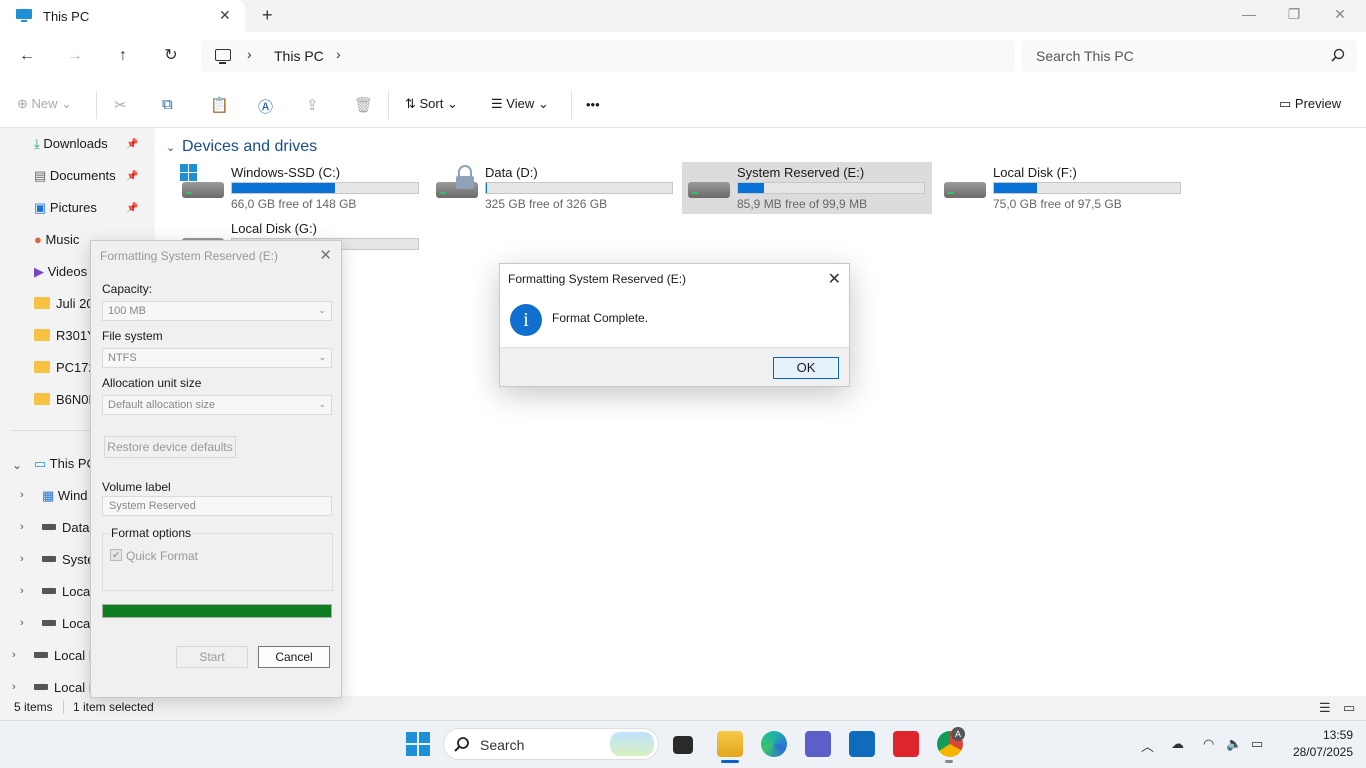  Describe the element at coordinates (1325, 708) in the screenshot. I see `details-view-icon: ☰` at that location.